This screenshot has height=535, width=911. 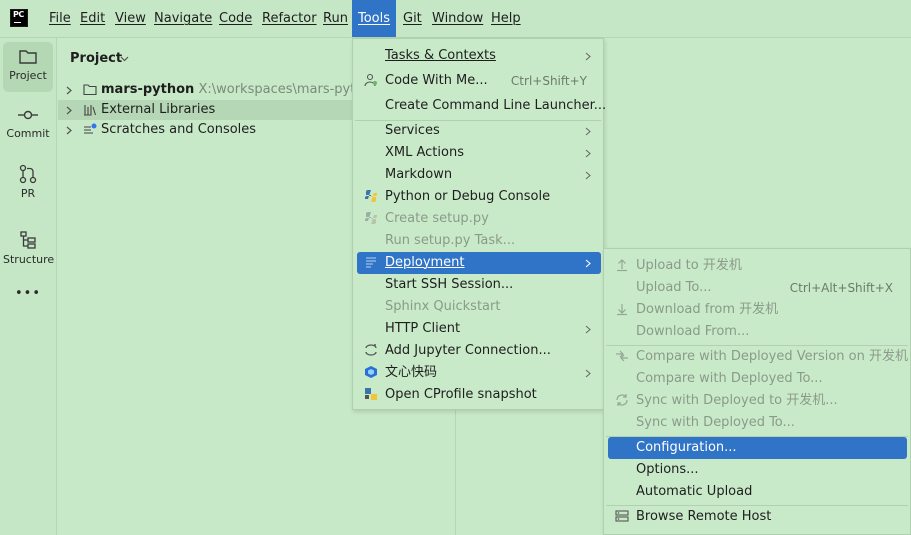 I want to click on menu-git: Git, so click(x=412, y=18).